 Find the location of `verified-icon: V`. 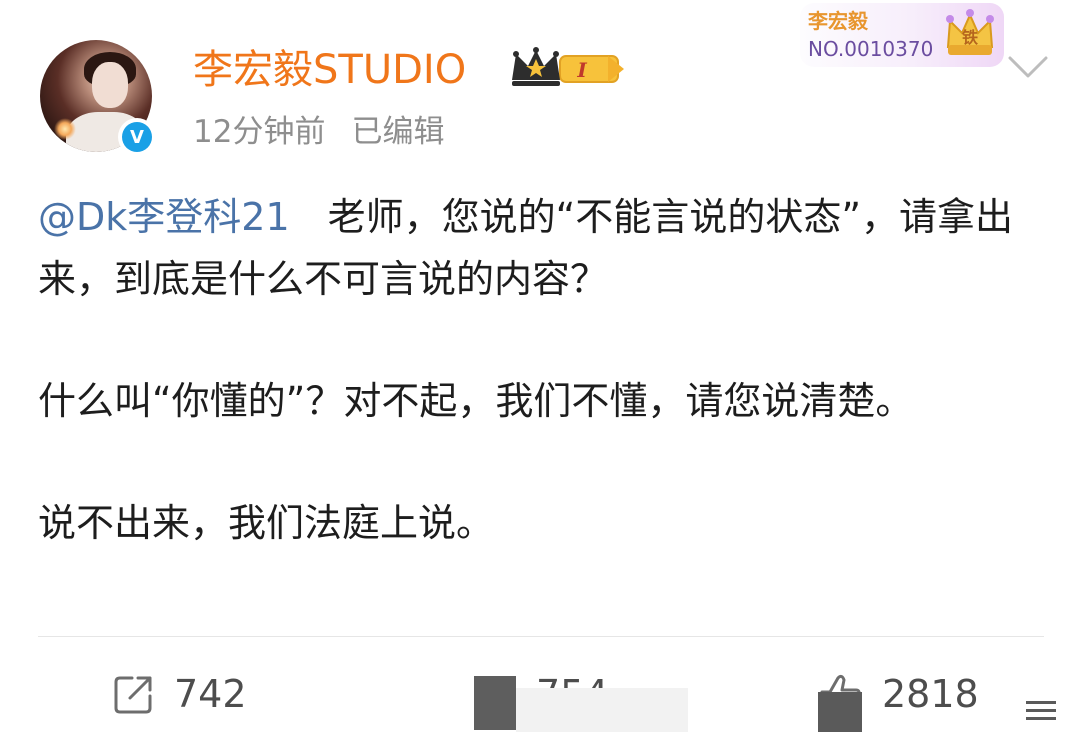

verified-icon: V is located at coordinates (137, 137).